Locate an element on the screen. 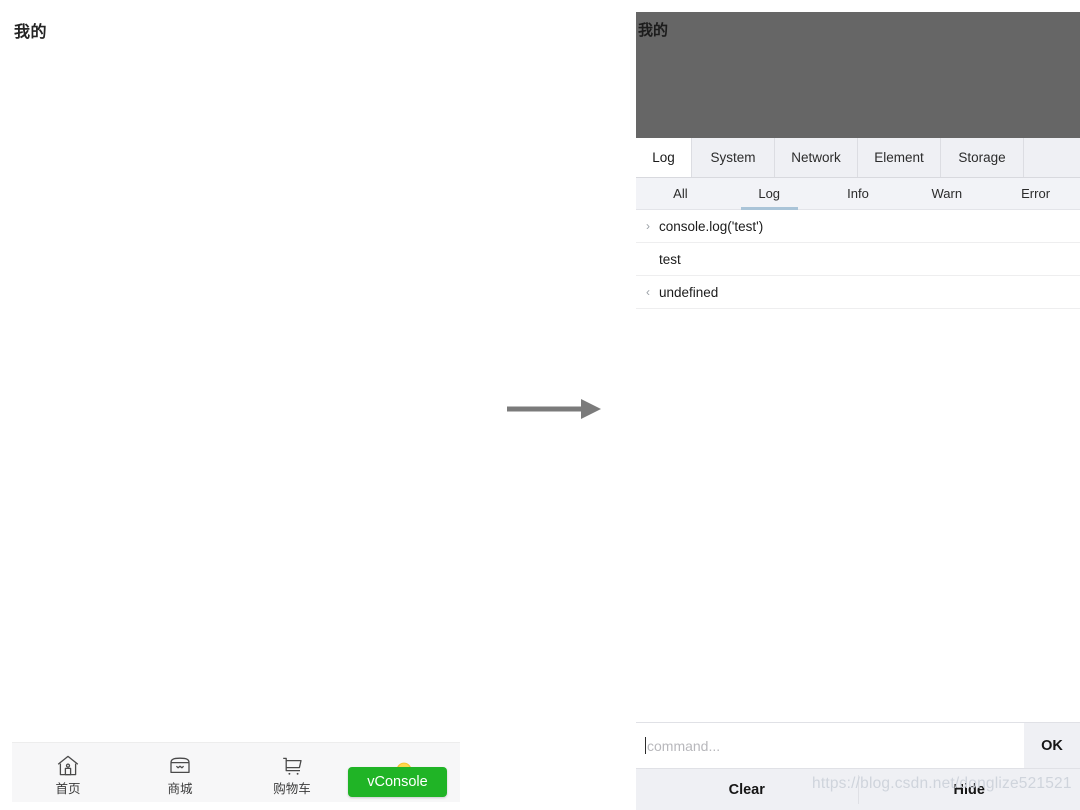 The image size is (1080, 810). log-row: › console.log('test') is located at coordinates (858, 226).